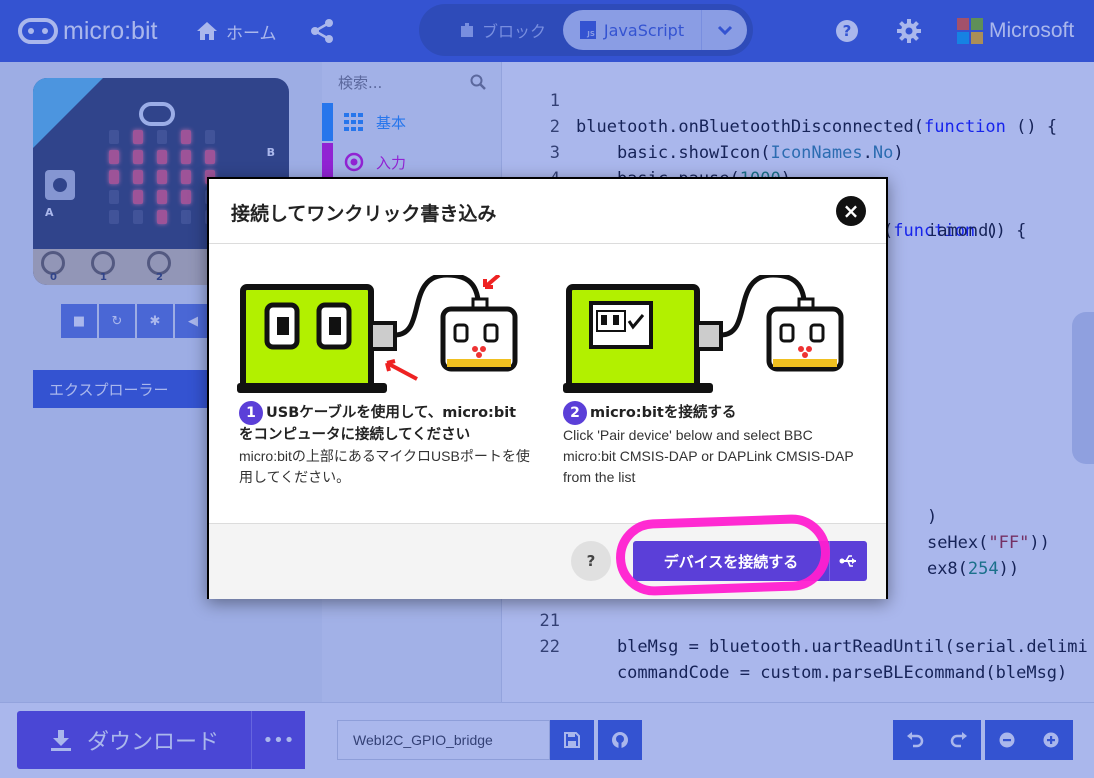  What do you see at coordinates (391, 413) in the screenshot?
I see `step-1-title-a: USBケーブルを使用して、micro:bit` at bounding box center [391, 413].